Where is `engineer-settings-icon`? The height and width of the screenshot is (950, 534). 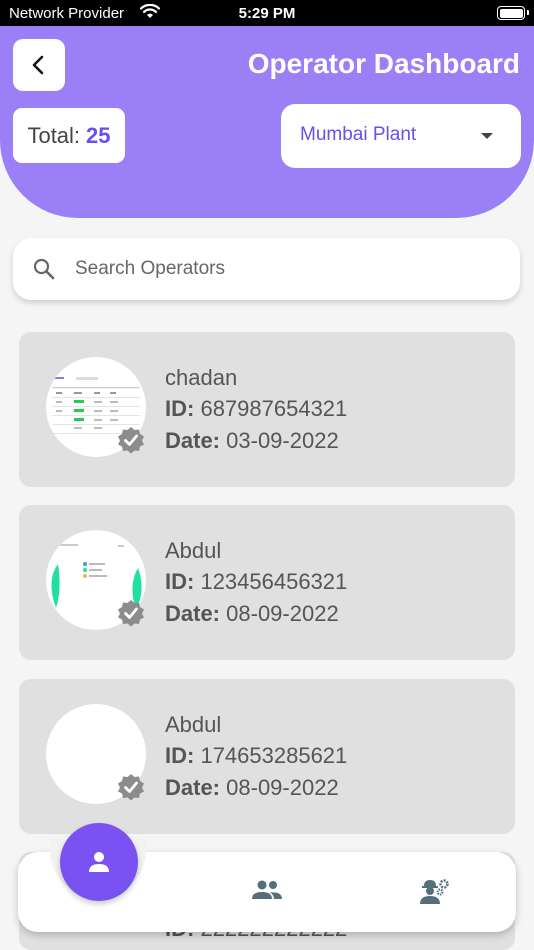
engineer-settings-icon is located at coordinates (434, 892).